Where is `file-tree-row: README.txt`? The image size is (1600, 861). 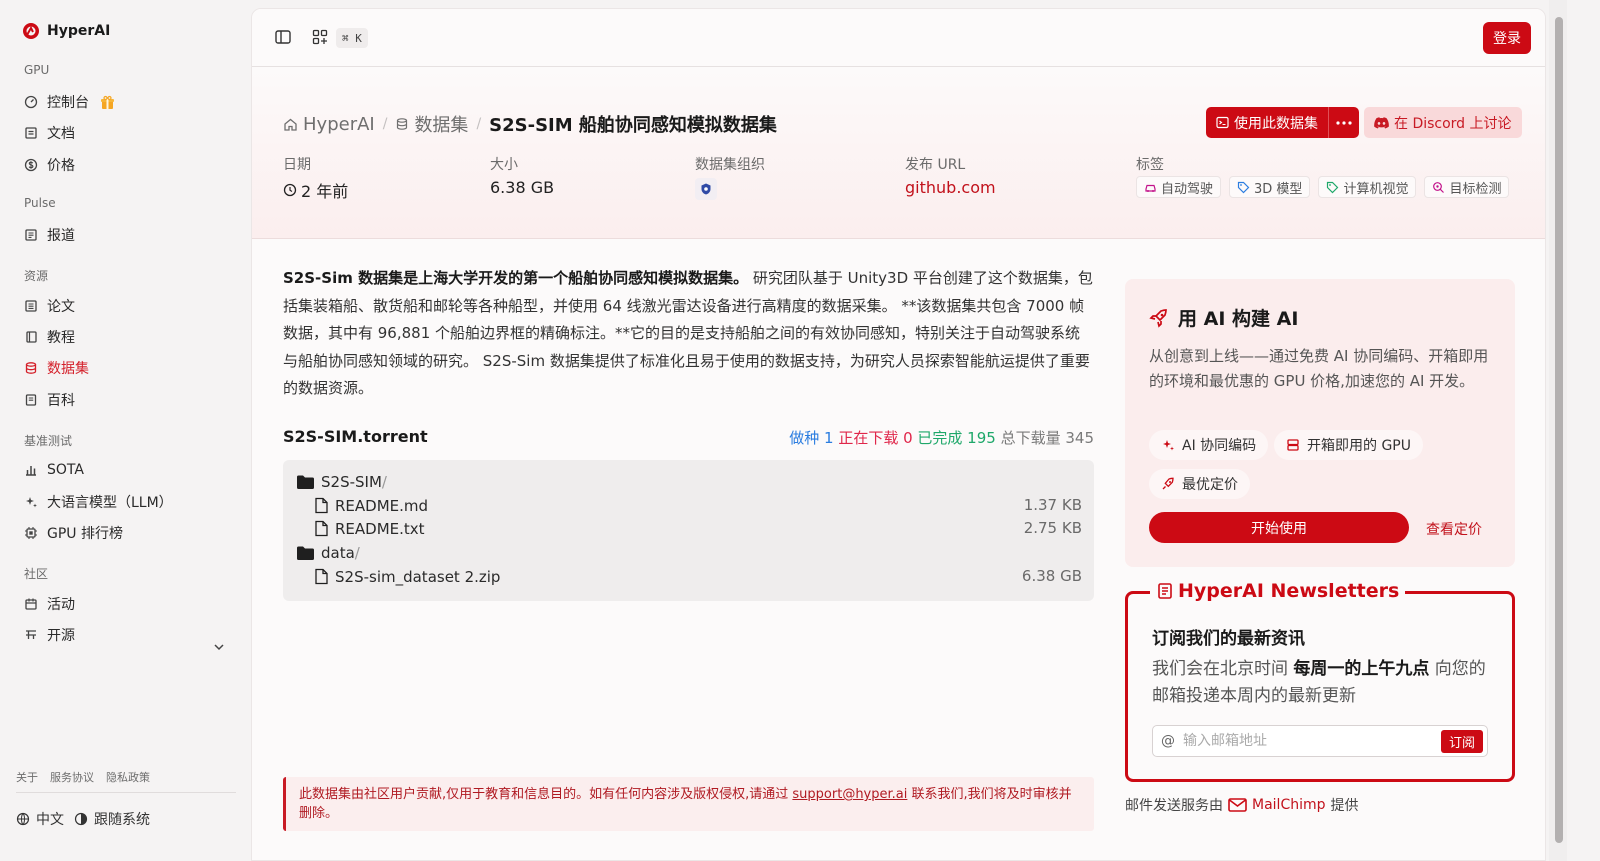
file-tree-row: README.txt is located at coordinates (369, 528).